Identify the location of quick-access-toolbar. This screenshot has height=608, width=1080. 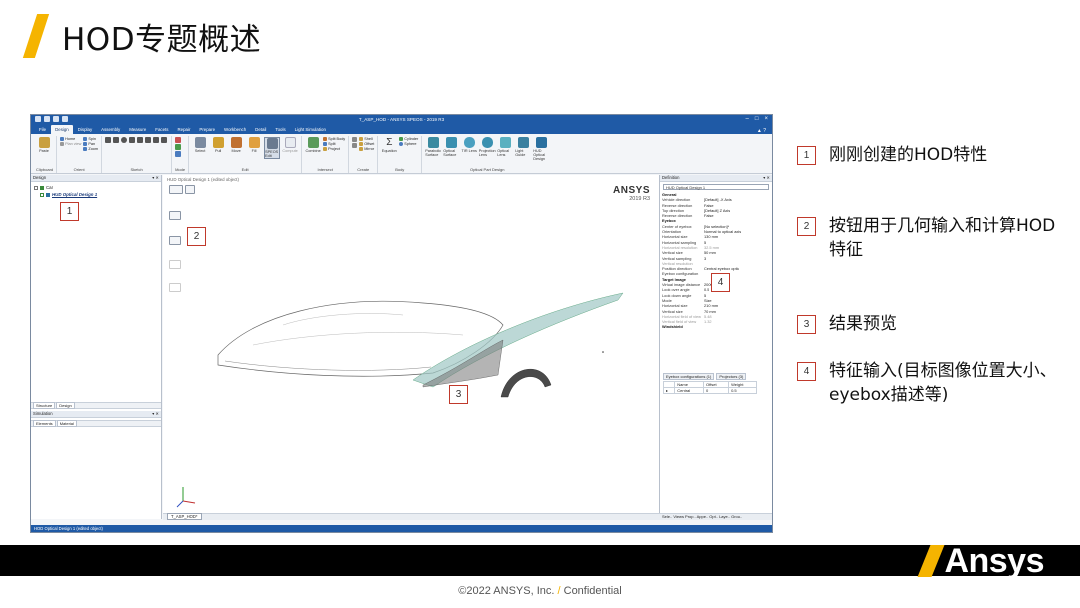
(51, 119).